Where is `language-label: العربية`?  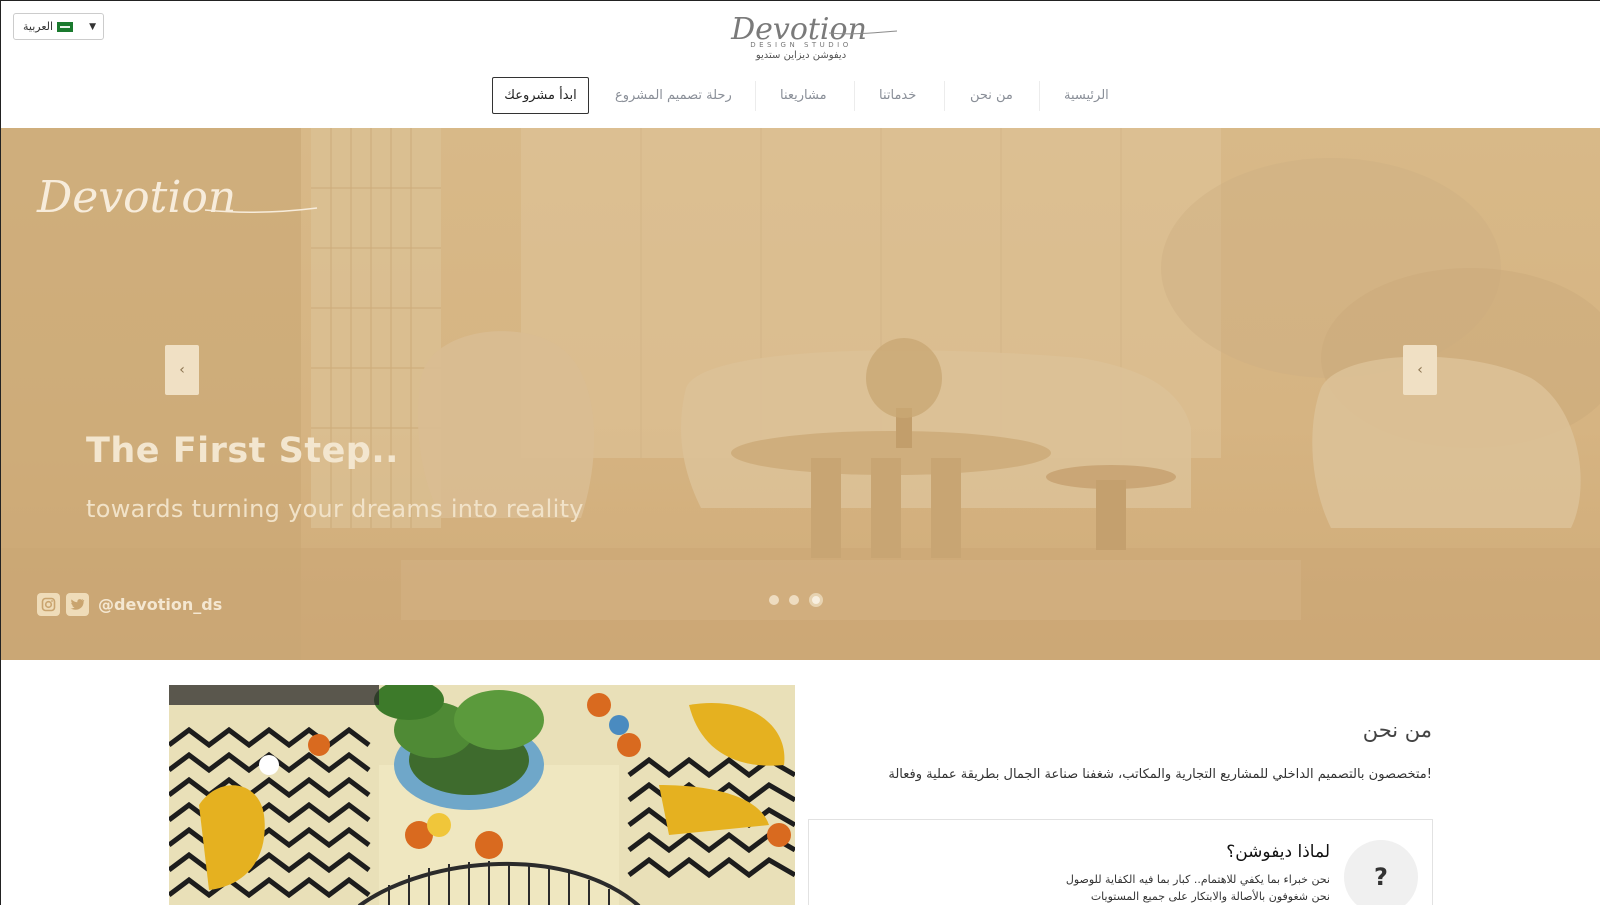 language-label: العربية is located at coordinates (38, 26).